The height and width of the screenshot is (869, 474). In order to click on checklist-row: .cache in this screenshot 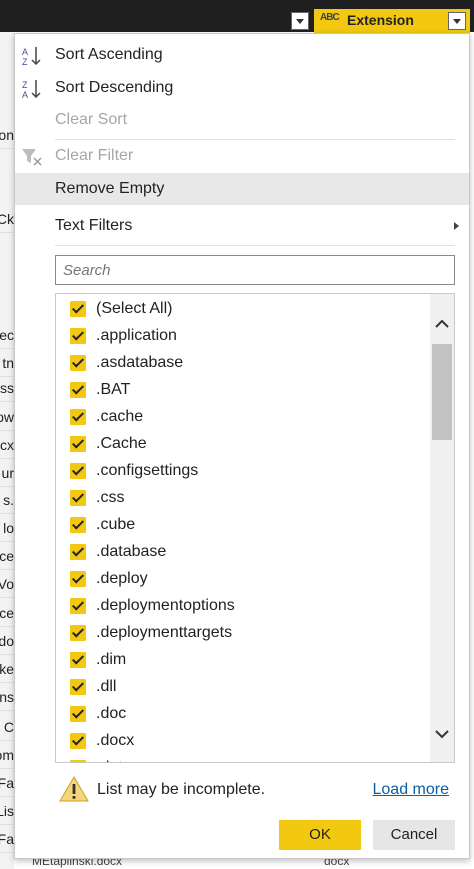, I will do `click(243, 417)`.